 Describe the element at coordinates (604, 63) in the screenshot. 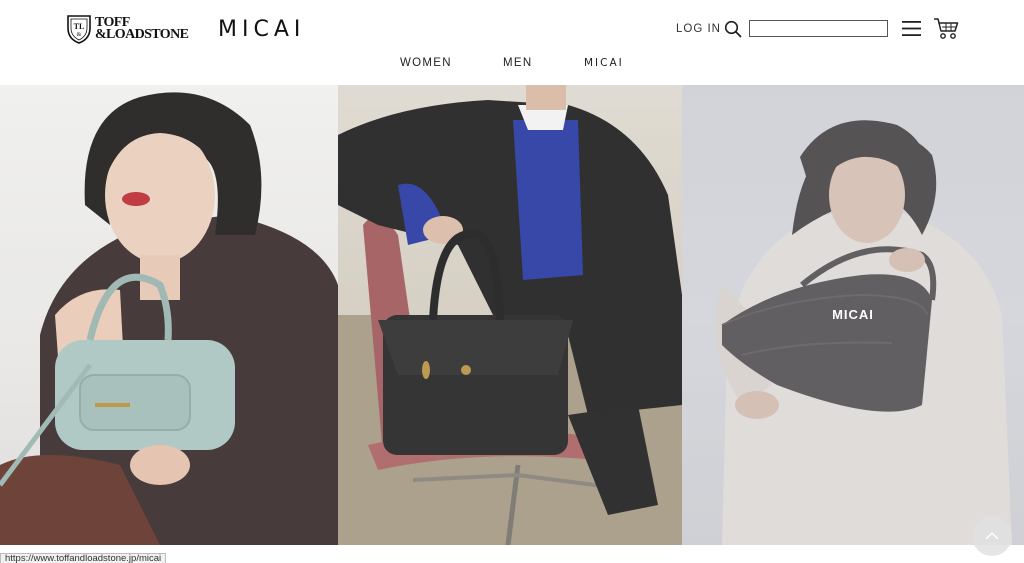

I see `nav-item-micai: MICAI` at that location.